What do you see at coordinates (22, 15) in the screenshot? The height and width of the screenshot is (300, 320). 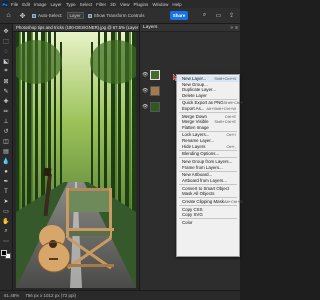 I see `move-tool-icon: ✥` at bounding box center [22, 15].